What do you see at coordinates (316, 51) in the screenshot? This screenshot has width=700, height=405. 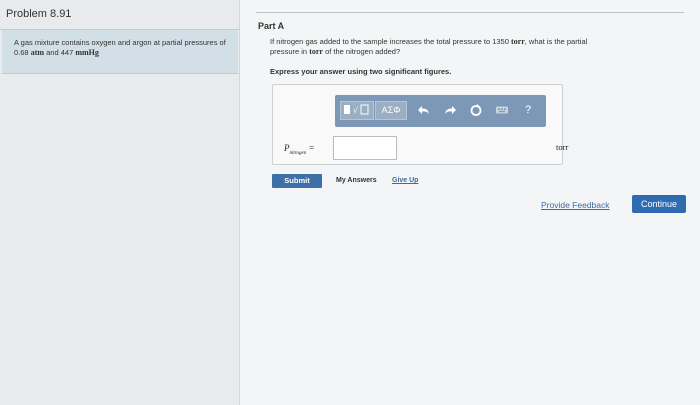 I see `unit-torr-2: torr` at bounding box center [316, 51].